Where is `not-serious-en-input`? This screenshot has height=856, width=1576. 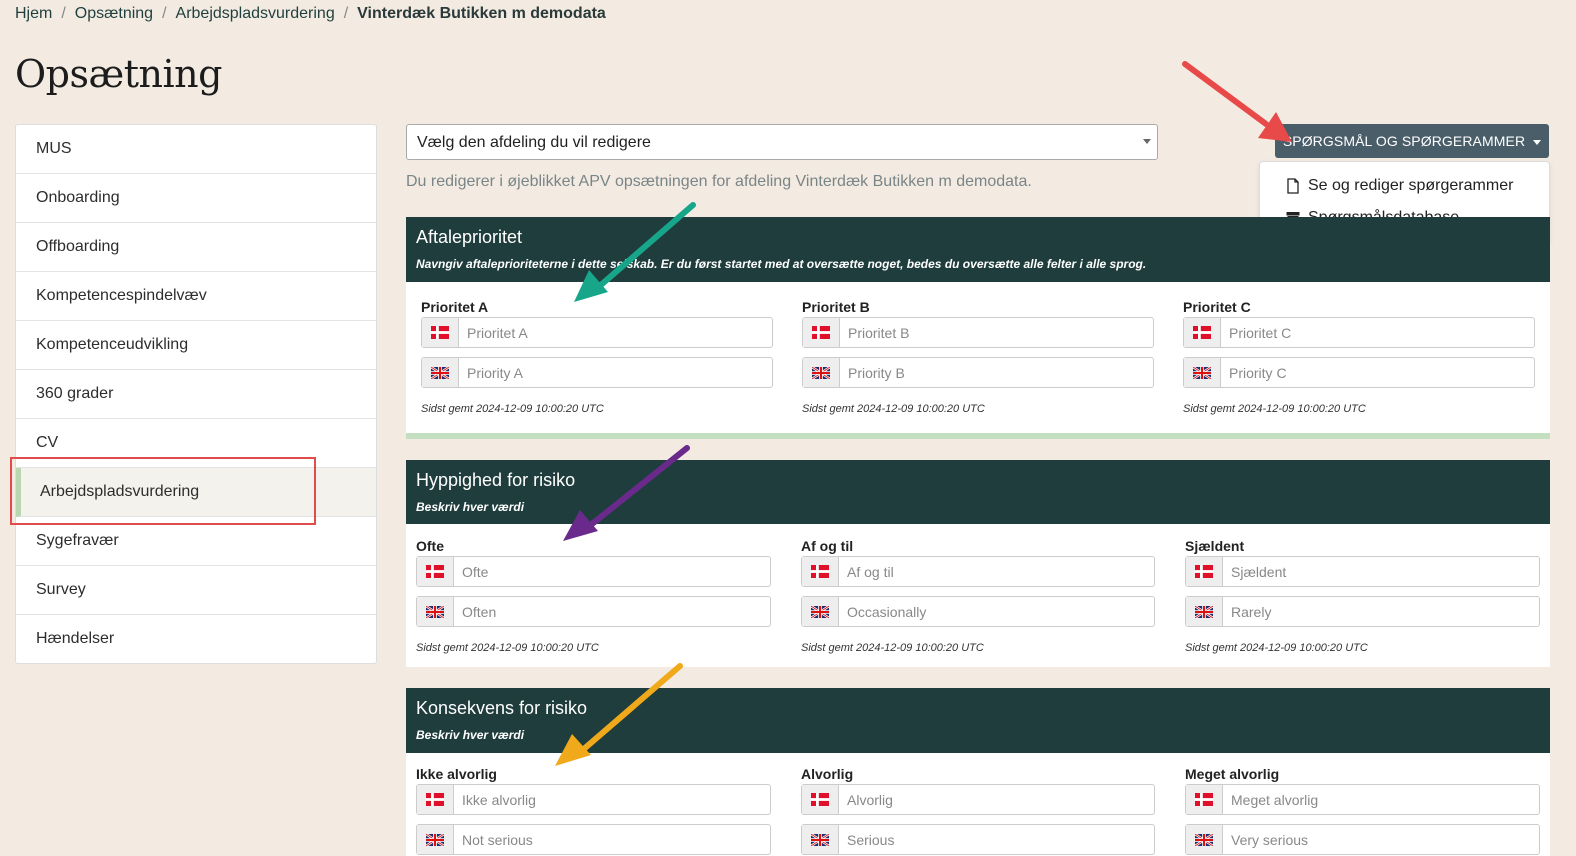 not-serious-en-input is located at coordinates (612, 839).